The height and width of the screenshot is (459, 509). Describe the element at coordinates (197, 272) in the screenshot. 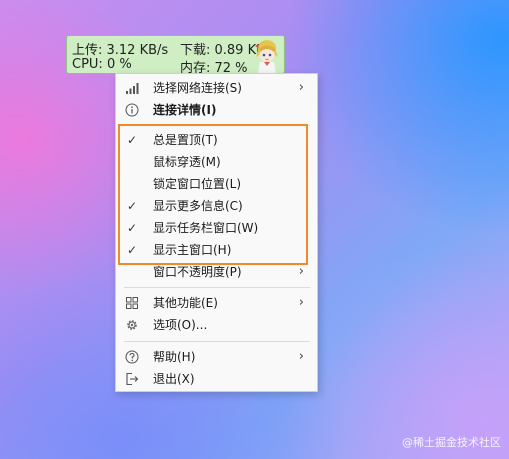

I see `menu-item-label: 窗口不透明度(P)` at that location.